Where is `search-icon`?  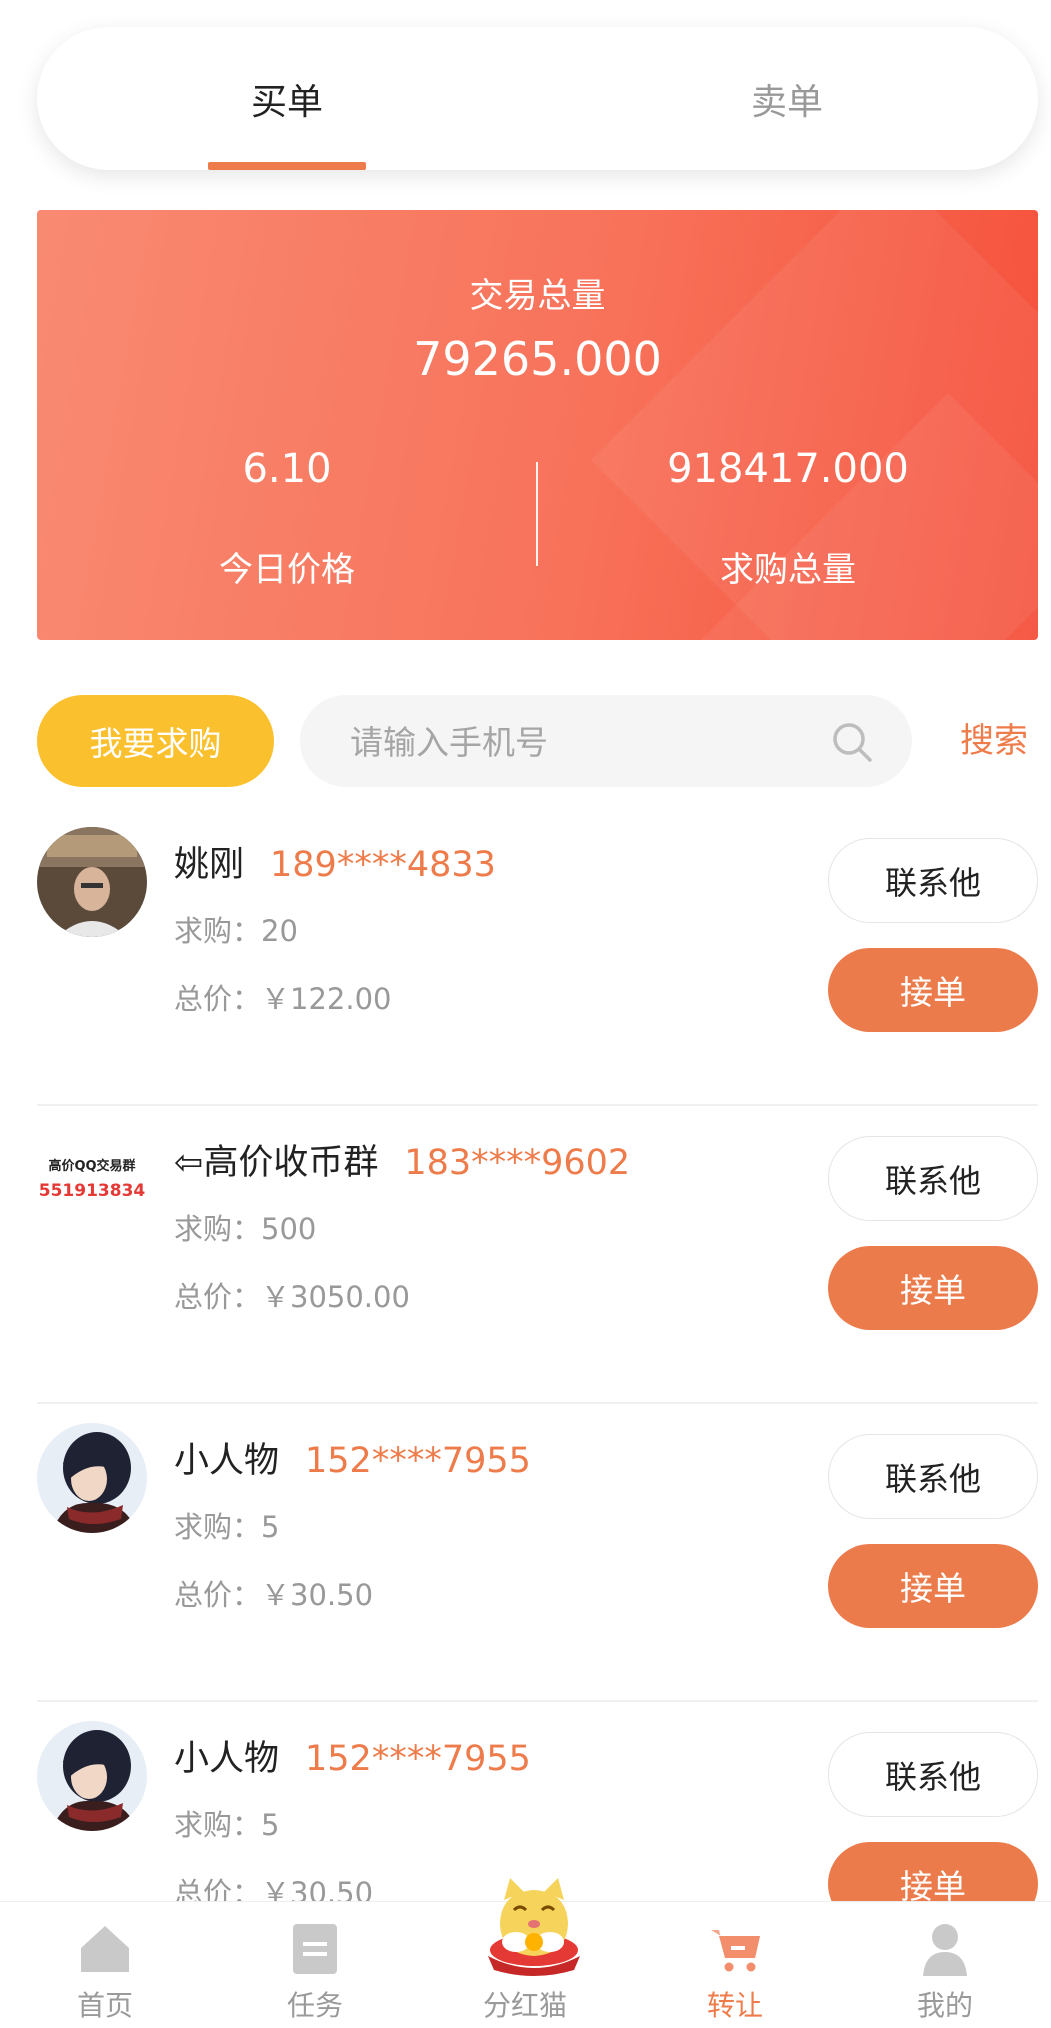 search-icon is located at coordinates (852, 742).